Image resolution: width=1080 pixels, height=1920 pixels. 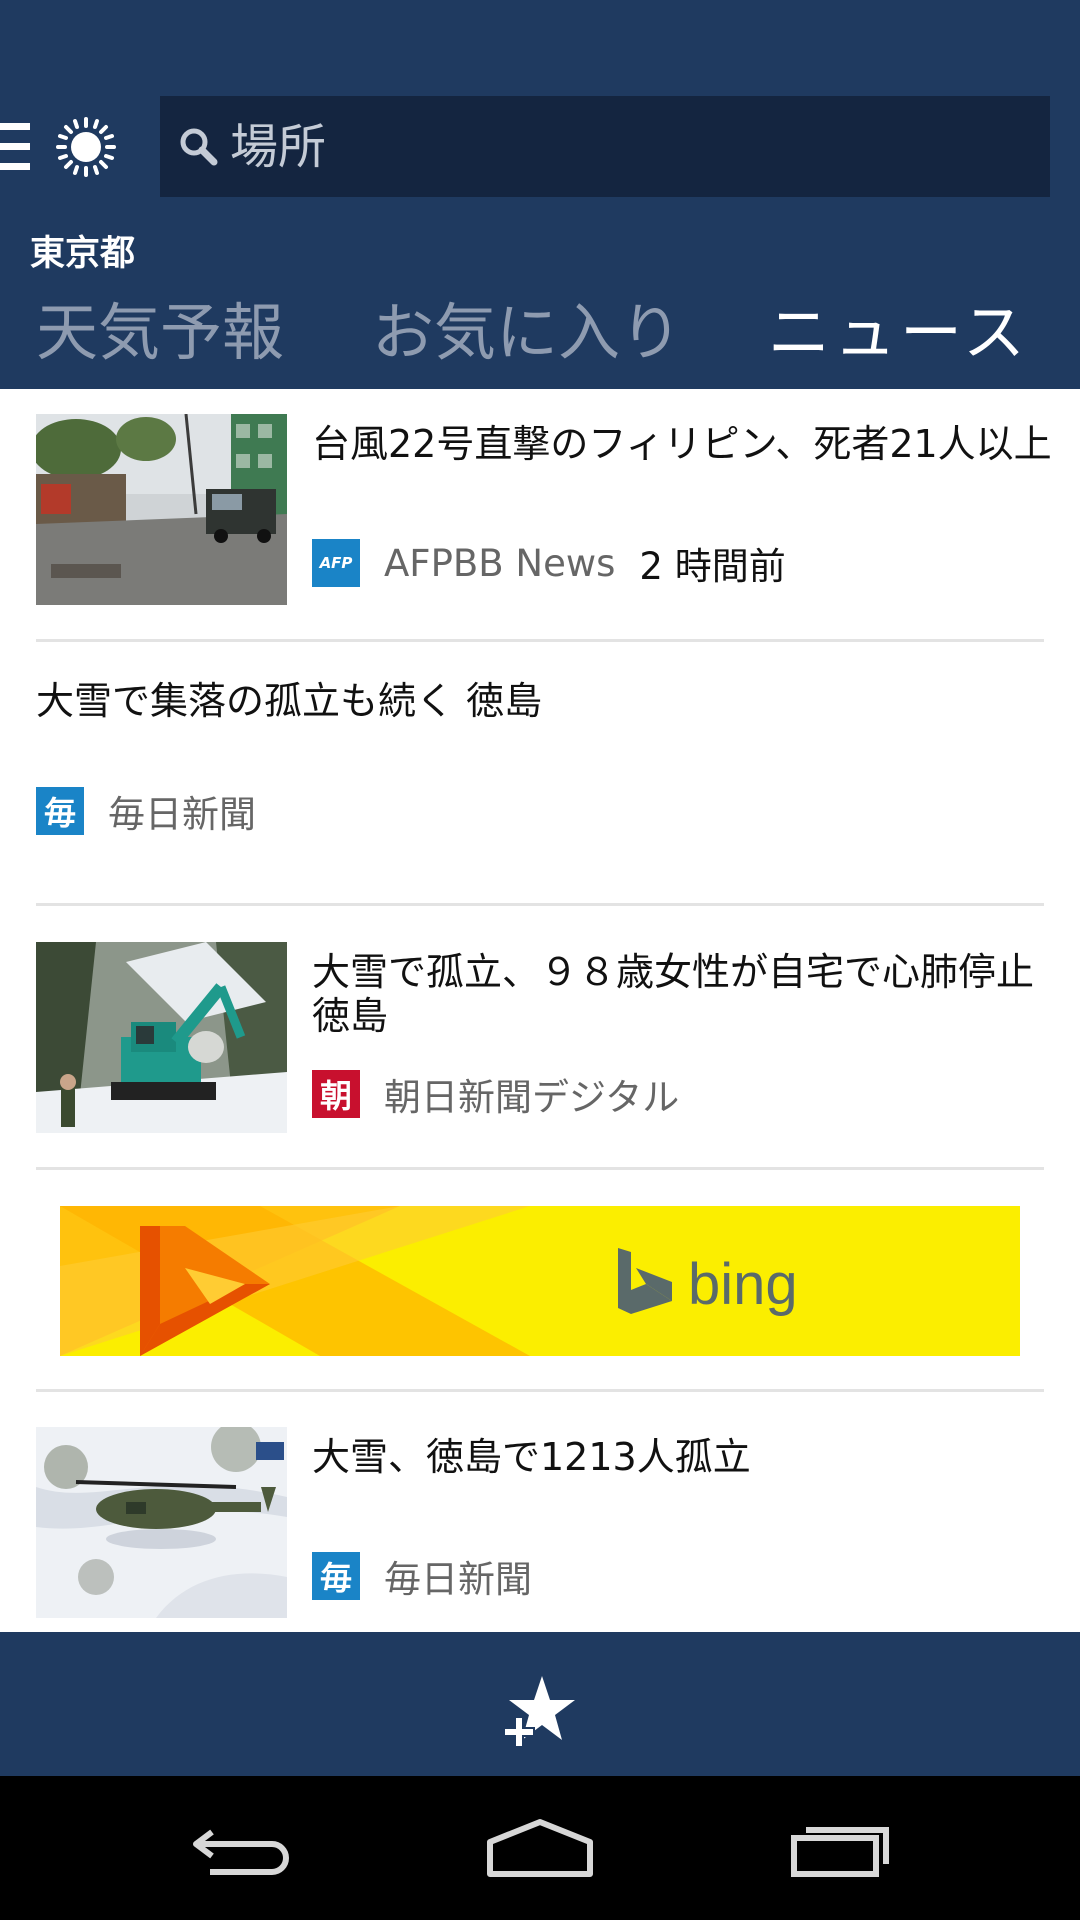 I want to click on ad-banner: bing, so click(x=540, y=1281).